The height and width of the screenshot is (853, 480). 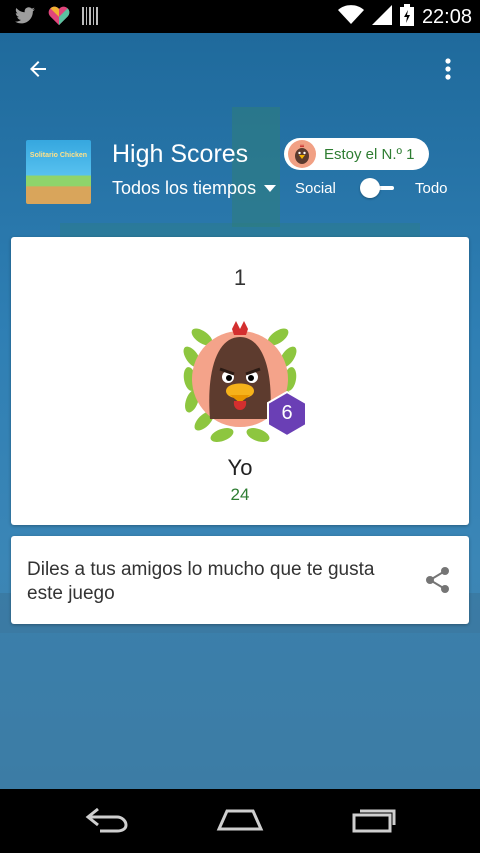 I want to click on barcode-icon, so click(x=90, y=18).